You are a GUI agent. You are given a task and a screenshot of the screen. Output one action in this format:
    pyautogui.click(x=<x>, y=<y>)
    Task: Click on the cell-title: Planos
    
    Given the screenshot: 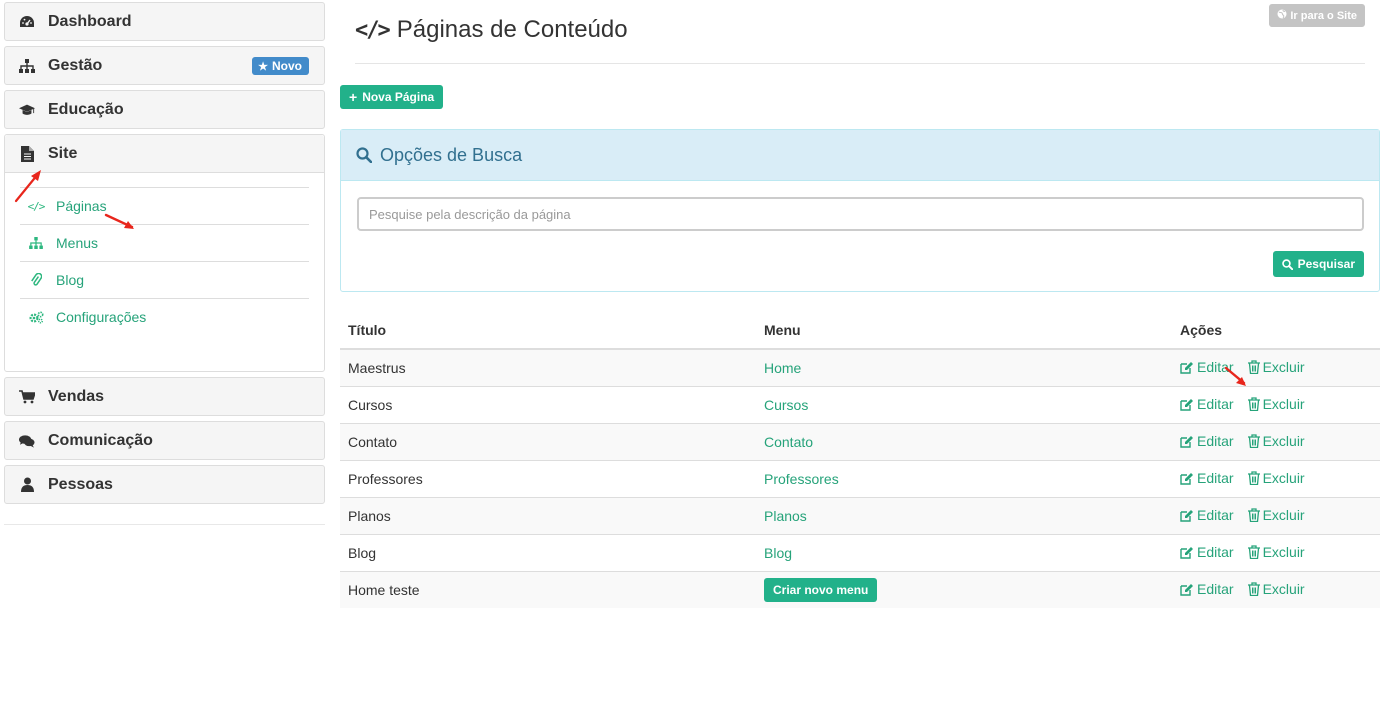 What is the action you would take?
    pyautogui.click(x=548, y=515)
    